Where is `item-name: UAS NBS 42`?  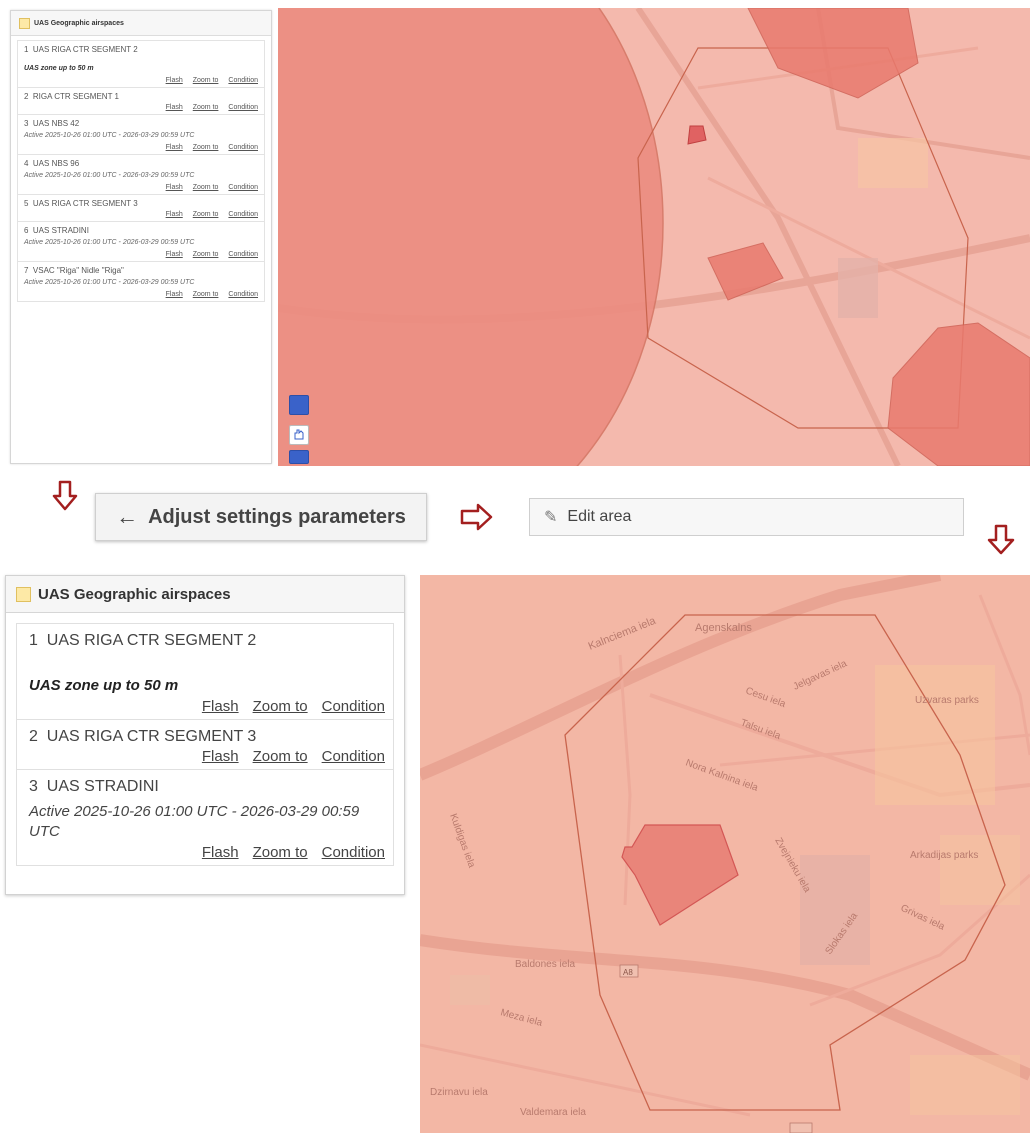
item-name: UAS NBS 42 is located at coordinates (56, 123).